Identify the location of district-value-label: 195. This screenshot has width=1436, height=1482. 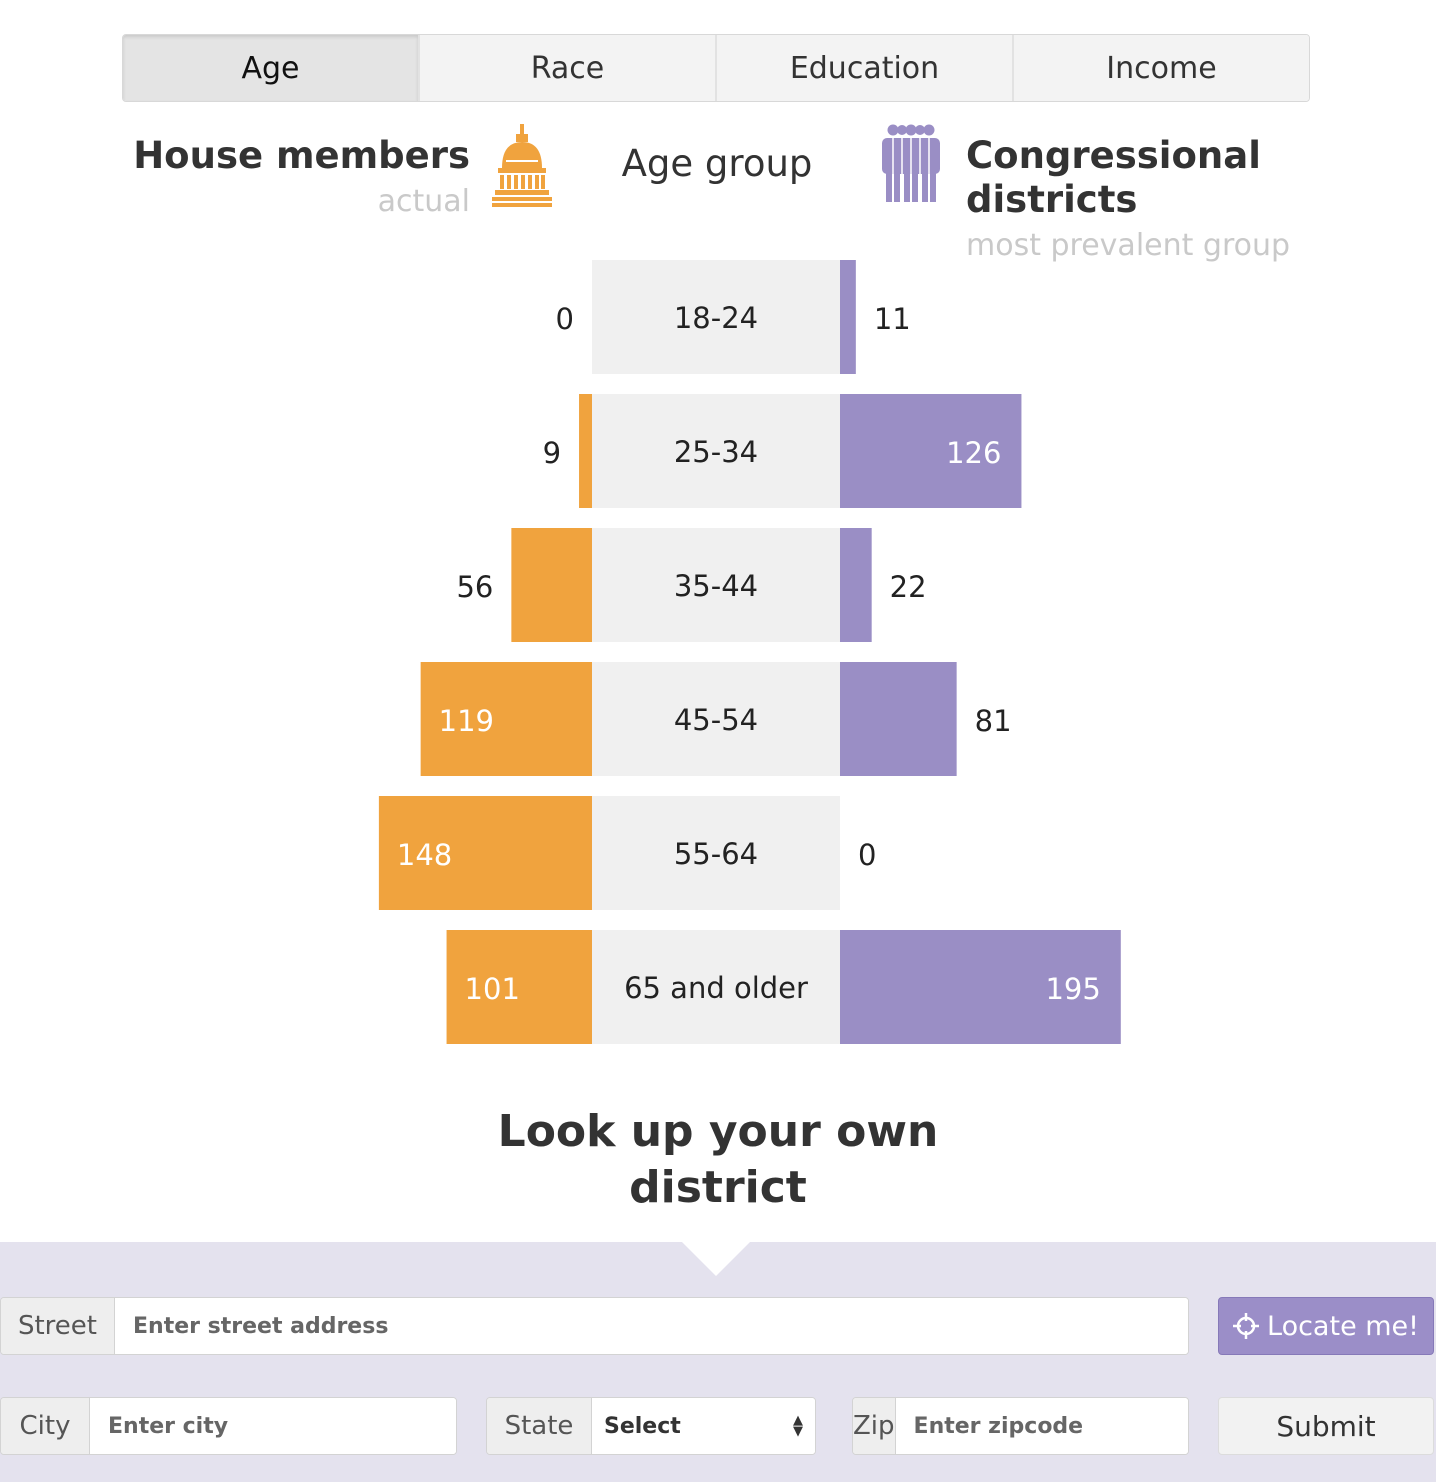
(1072, 989).